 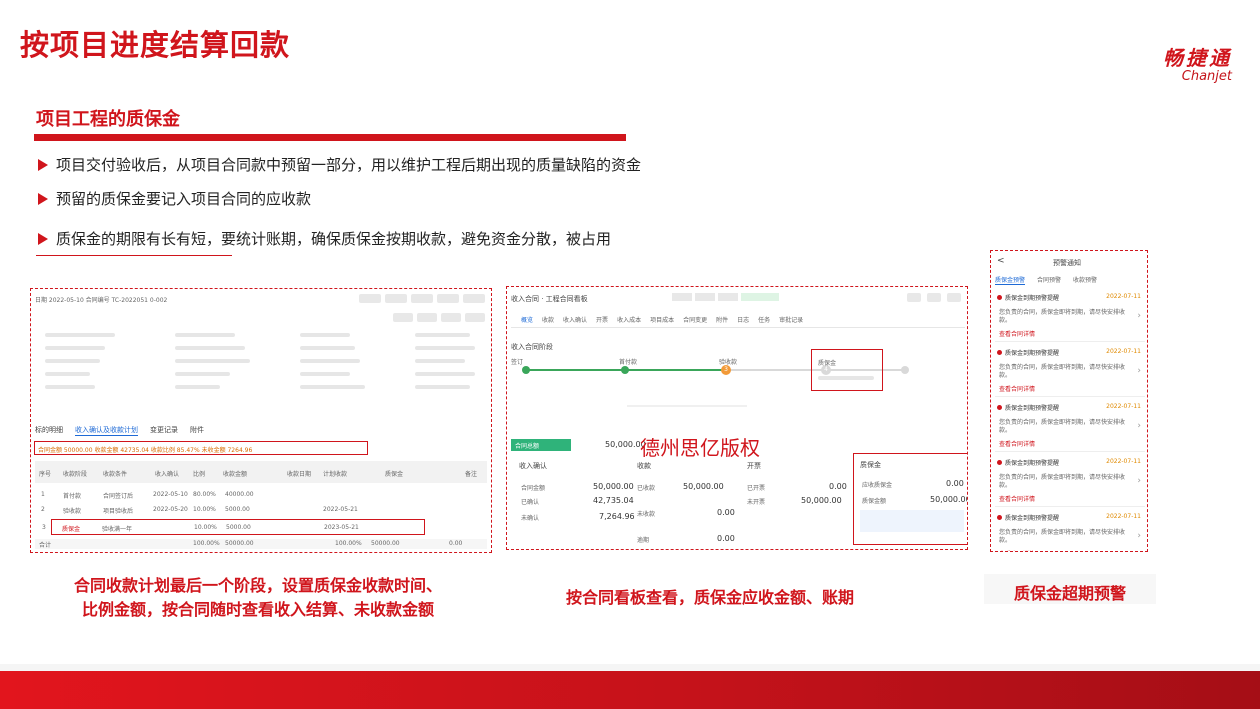 What do you see at coordinates (532, 347) in the screenshot?
I see `timeline-title: 收入合同阶段` at bounding box center [532, 347].